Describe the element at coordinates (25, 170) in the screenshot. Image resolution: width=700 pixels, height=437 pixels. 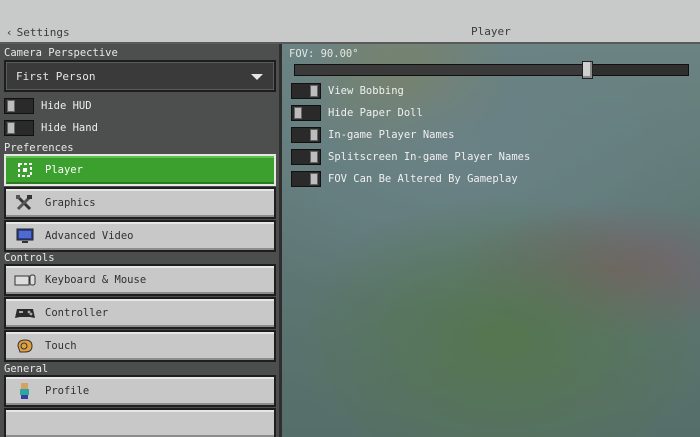
I see `player-icon` at that location.